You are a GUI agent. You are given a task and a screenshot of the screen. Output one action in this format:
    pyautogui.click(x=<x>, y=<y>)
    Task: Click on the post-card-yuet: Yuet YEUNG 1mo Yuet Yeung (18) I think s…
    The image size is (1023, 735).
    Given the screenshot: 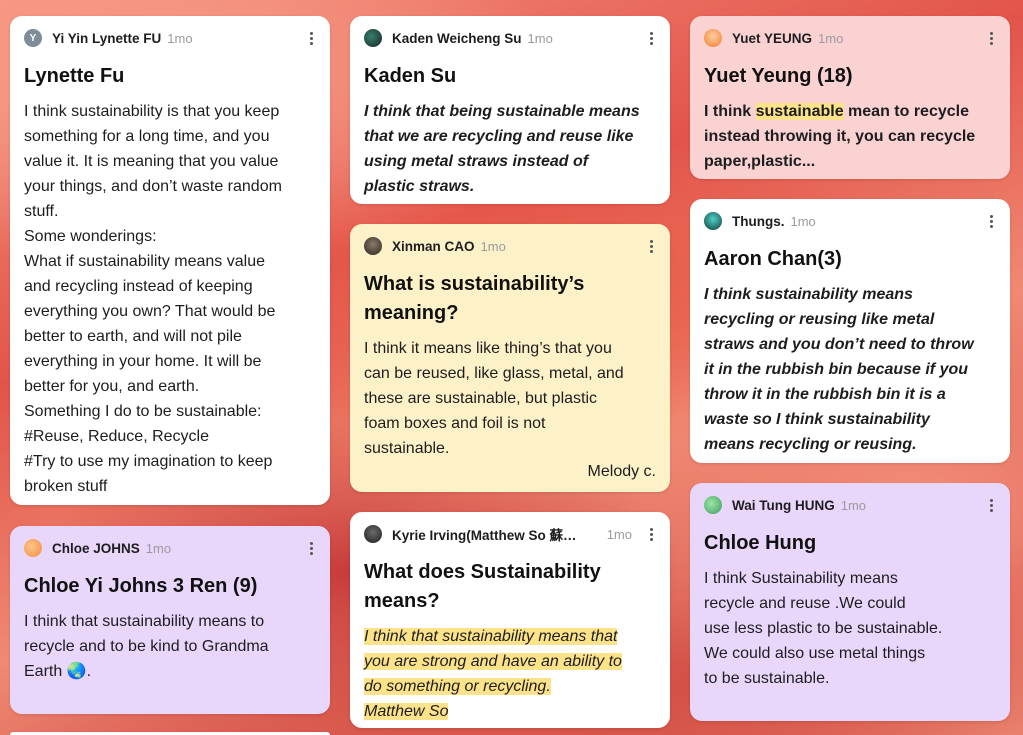 What is the action you would take?
    pyautogui.click(x=850, y=97)
    